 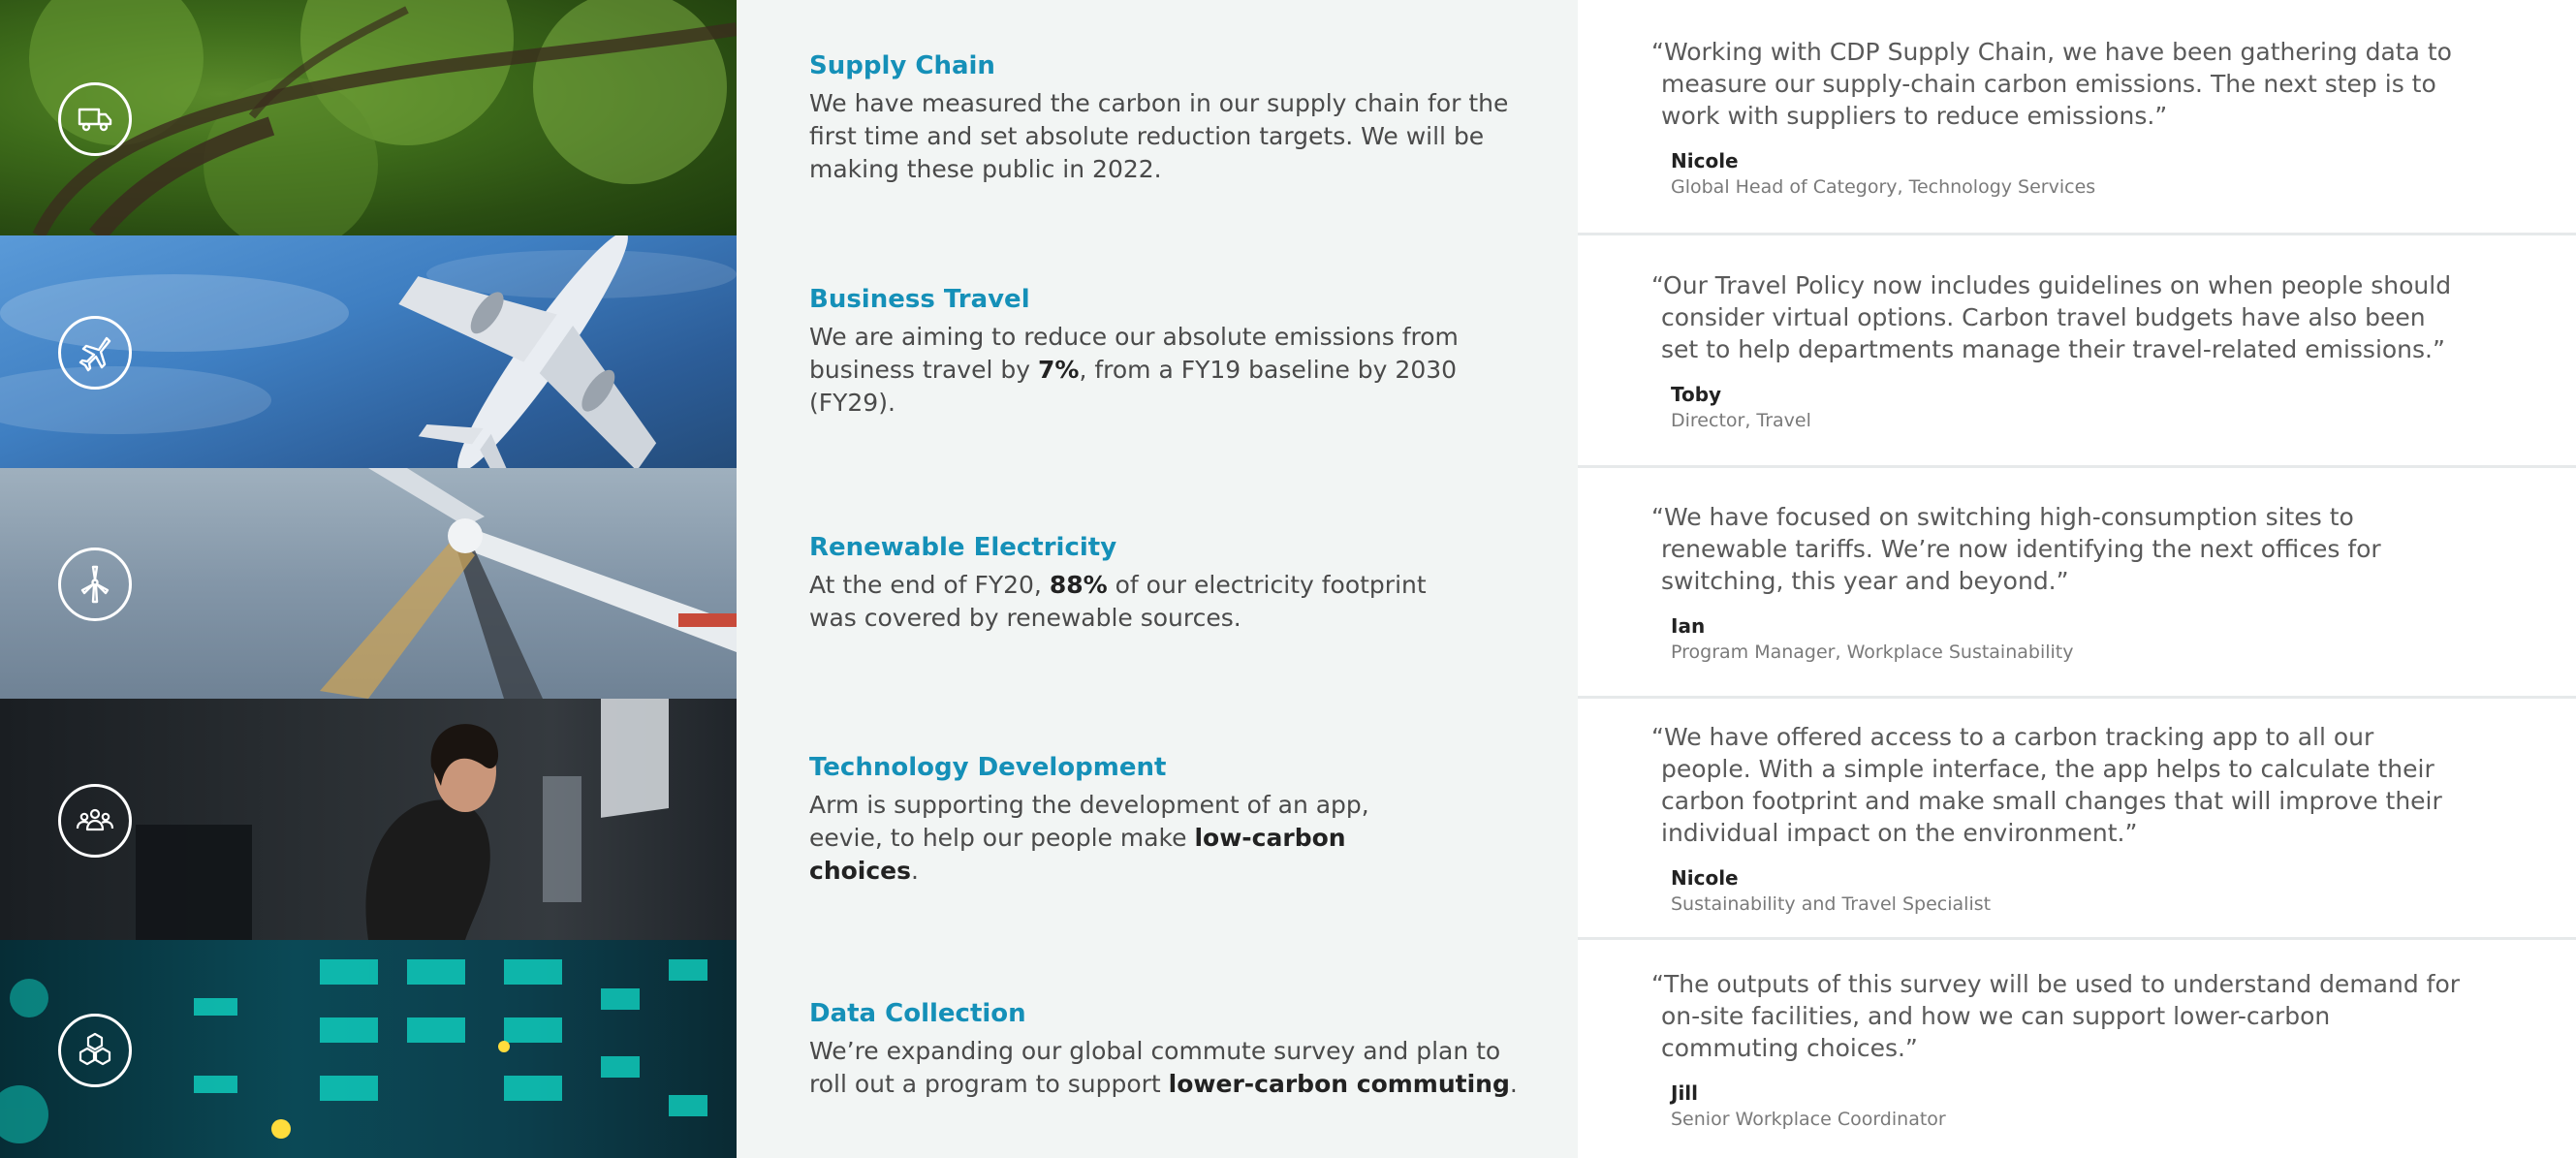 What do you see at coordinates (95, 820) in the screenshot?
I see `people-group-icon` at bounding box center [95, 820].